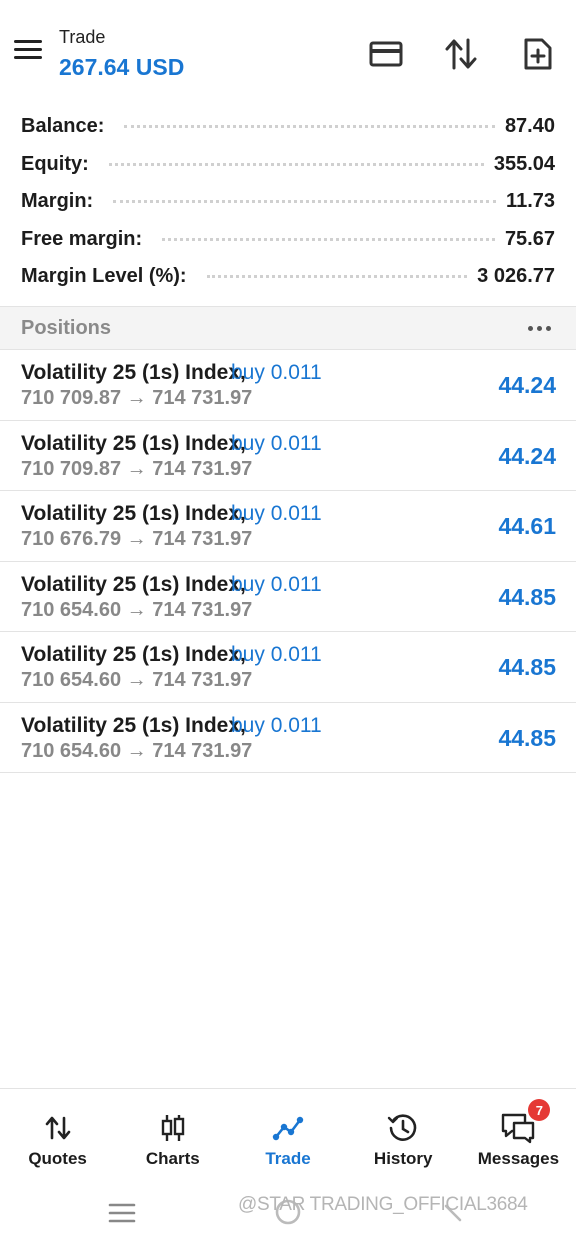 The height and width of the screenshot is (1242, 576). Describe the element at coordinates (58, 1128) in the screenshot. I see `quotes-icon` at that location.